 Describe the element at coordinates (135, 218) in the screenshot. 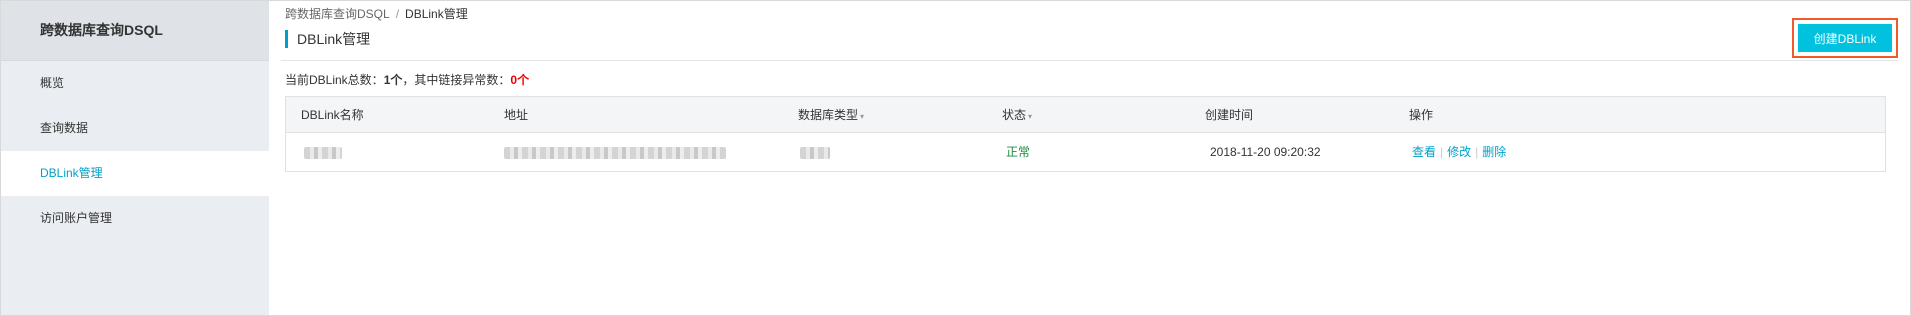

I see `sidebar-item-access-accounts: 访问账户管理` at that location.